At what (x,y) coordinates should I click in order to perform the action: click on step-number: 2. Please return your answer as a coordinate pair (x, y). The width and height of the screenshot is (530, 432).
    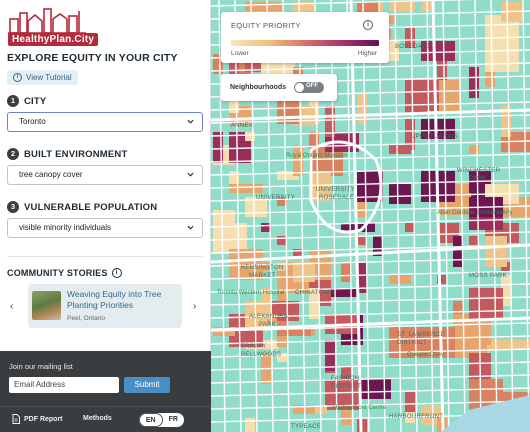
    Looking at the image, I should click on (13, 154).